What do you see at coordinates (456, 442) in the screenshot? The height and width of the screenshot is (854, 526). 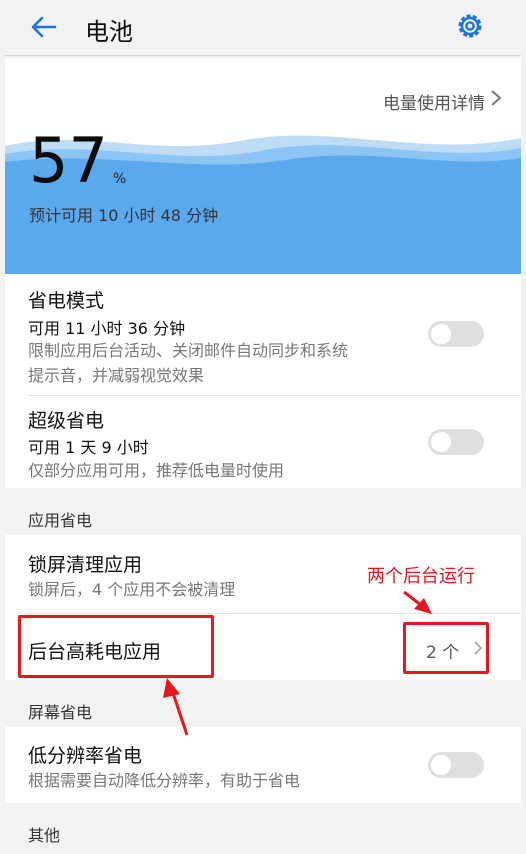 I see `ultra-saving-toggle` at bounding box center [456, 442].